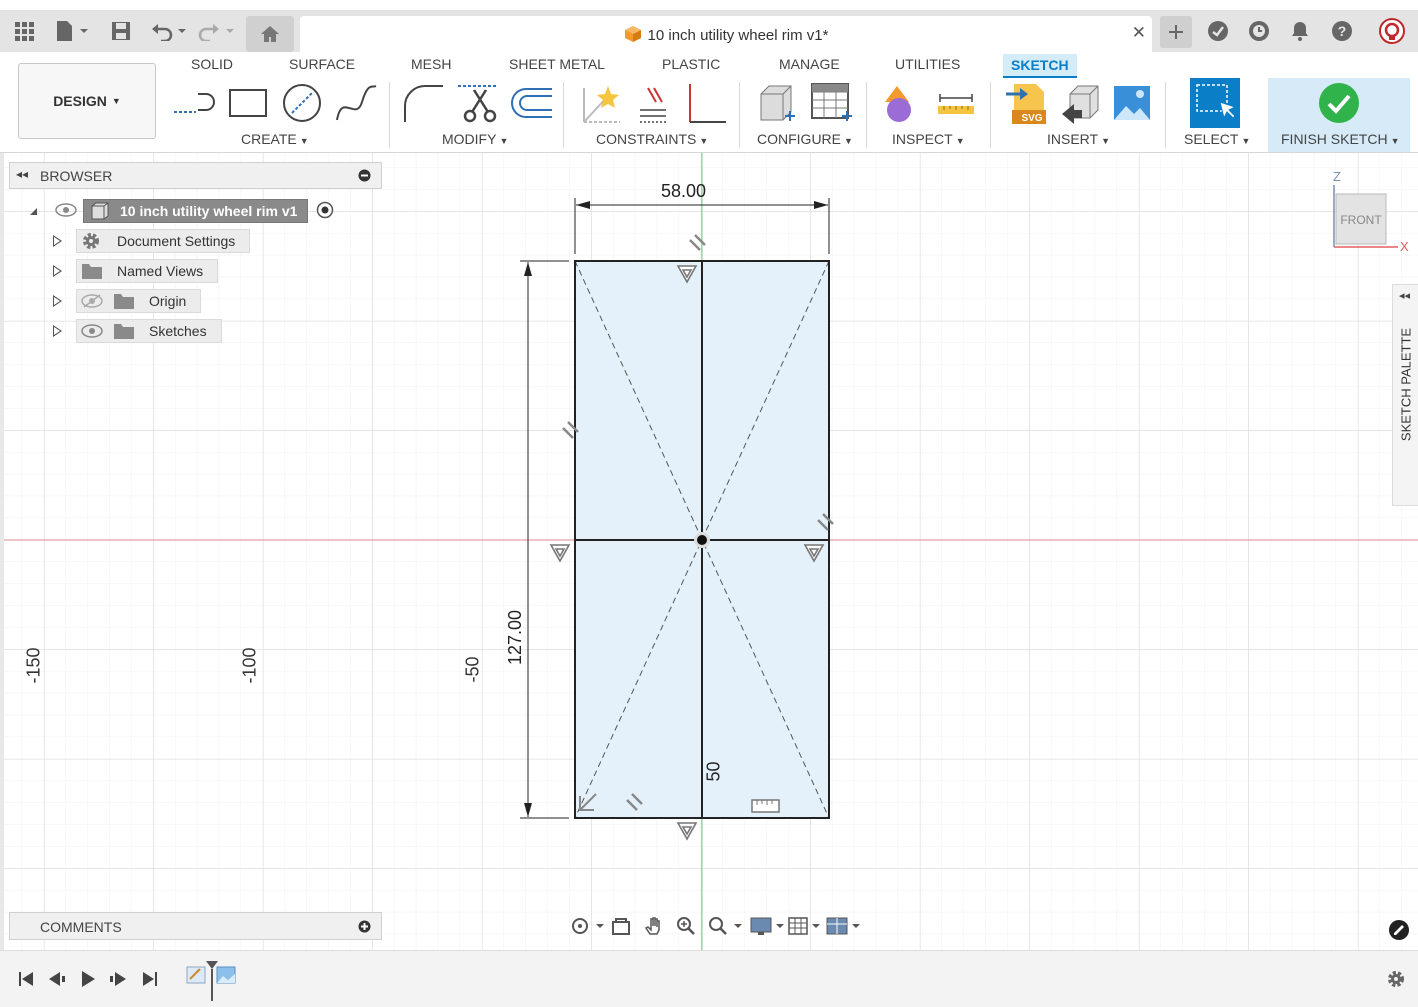  What do you see at coordinates (725, 926) in the screenshot?
I see `fit-zoom-icon` at bounding box center [725, 926].